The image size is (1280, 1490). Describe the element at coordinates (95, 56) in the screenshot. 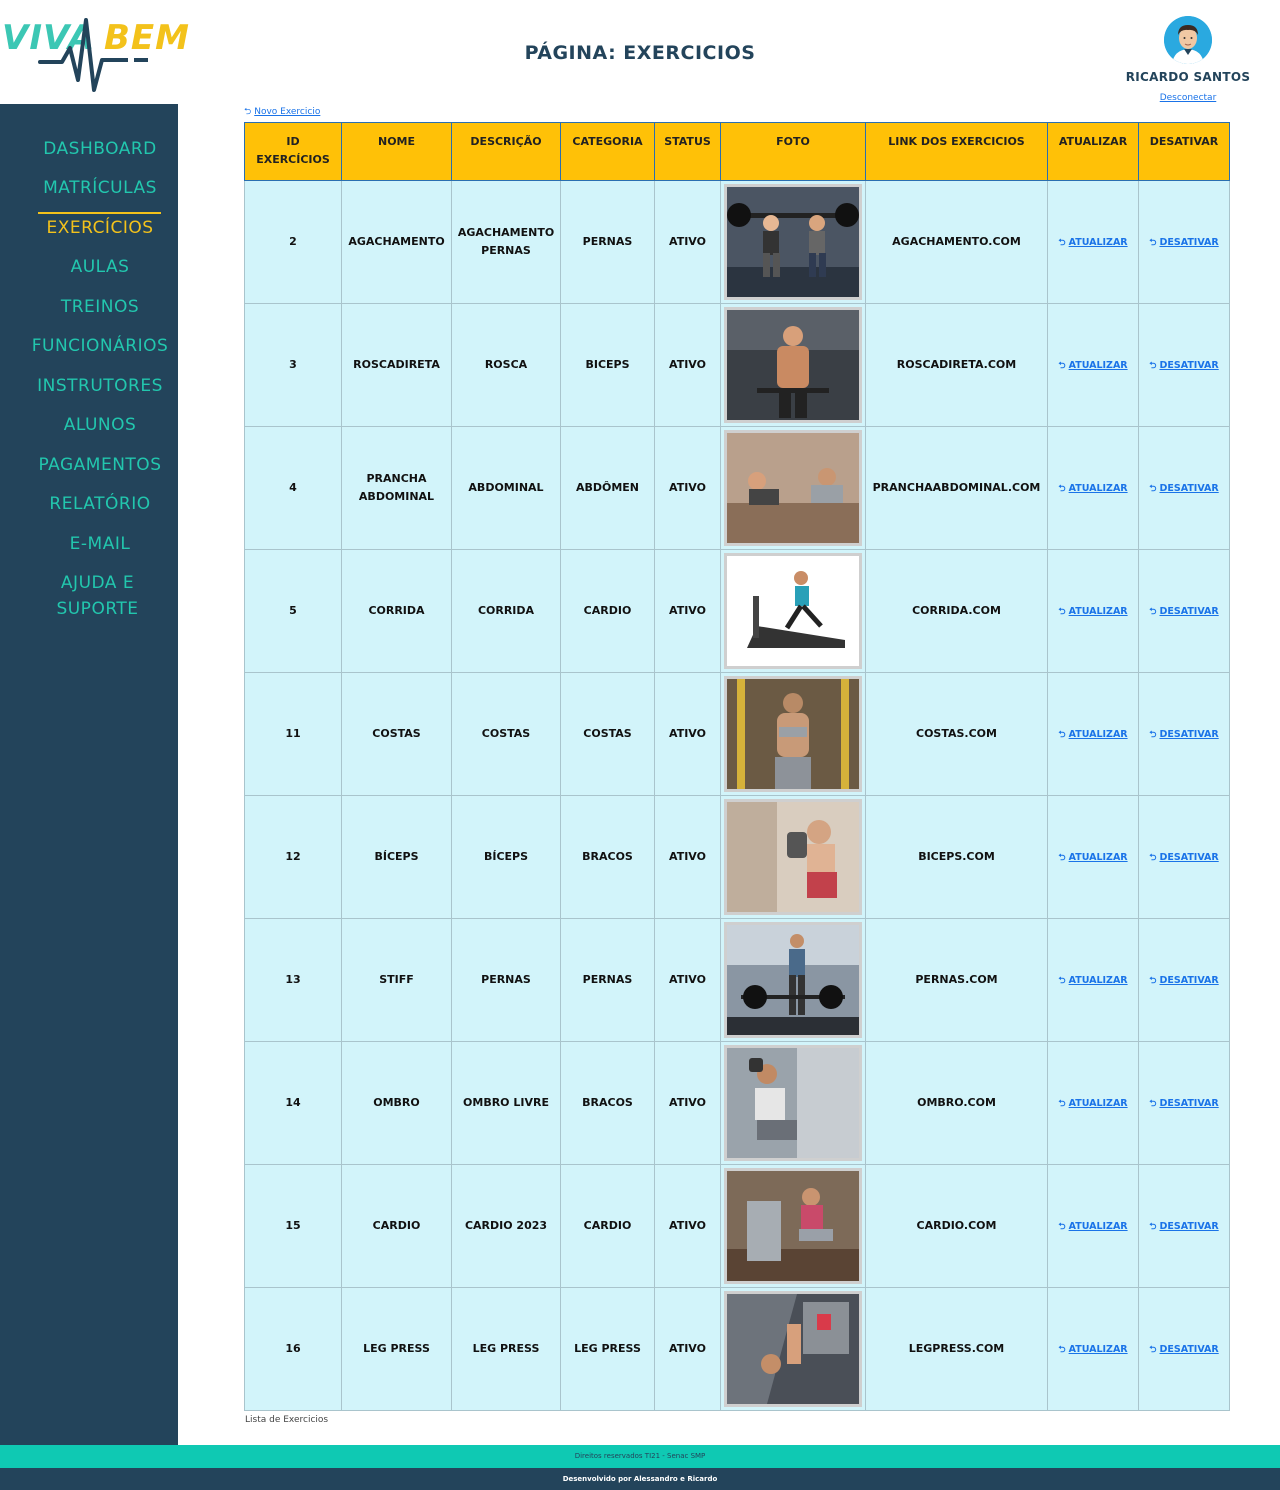

I see `logo: VIVA BEM` at that location.